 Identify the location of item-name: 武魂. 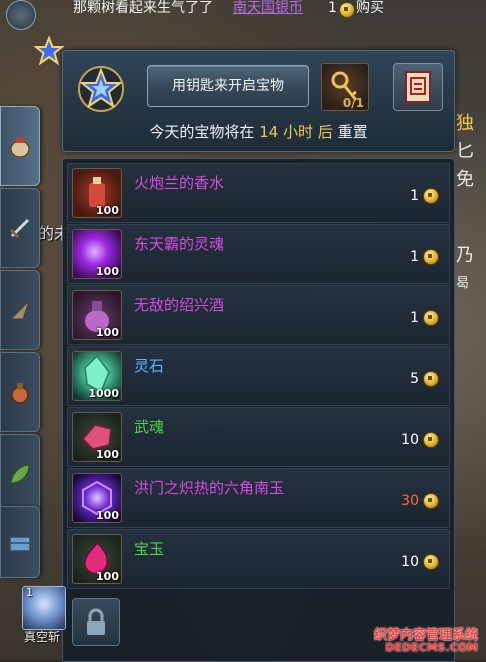
(149, 427).